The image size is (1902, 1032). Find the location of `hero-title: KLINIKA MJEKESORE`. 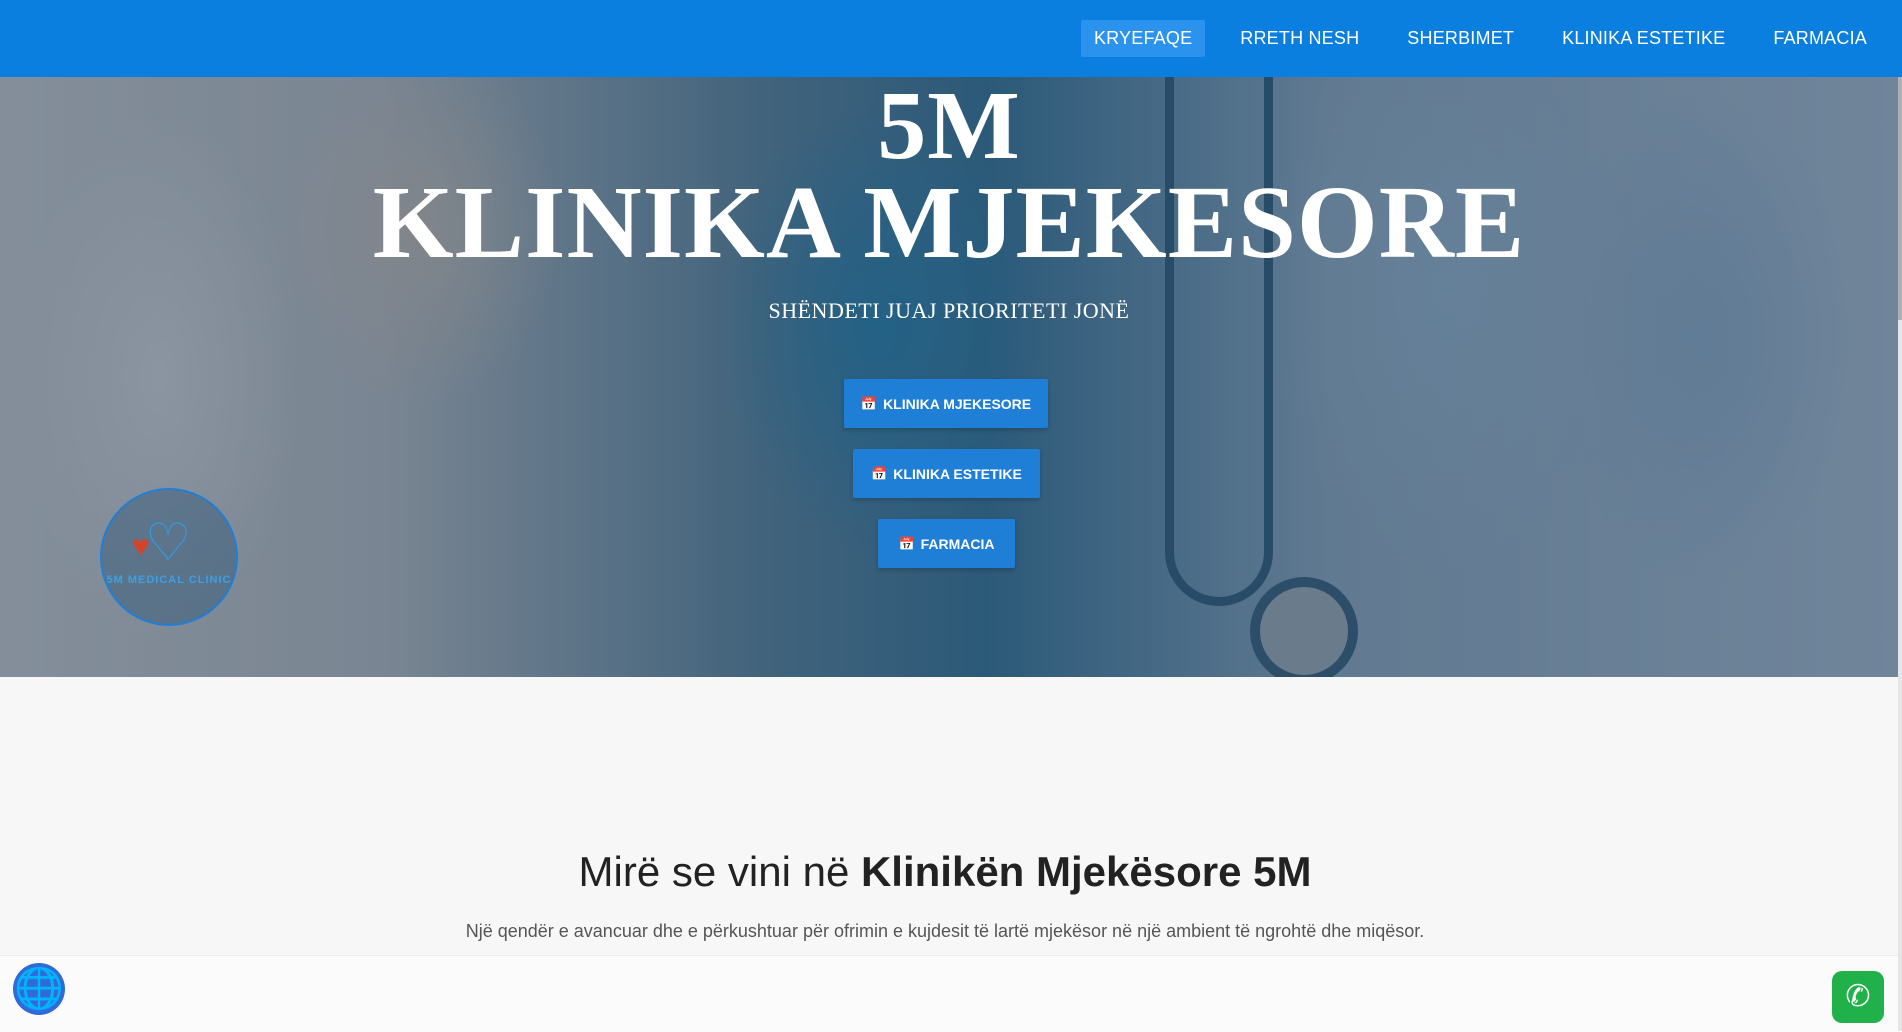

hero-title: KLINIKA MJEKESORE is located at coordinates (949, 222).